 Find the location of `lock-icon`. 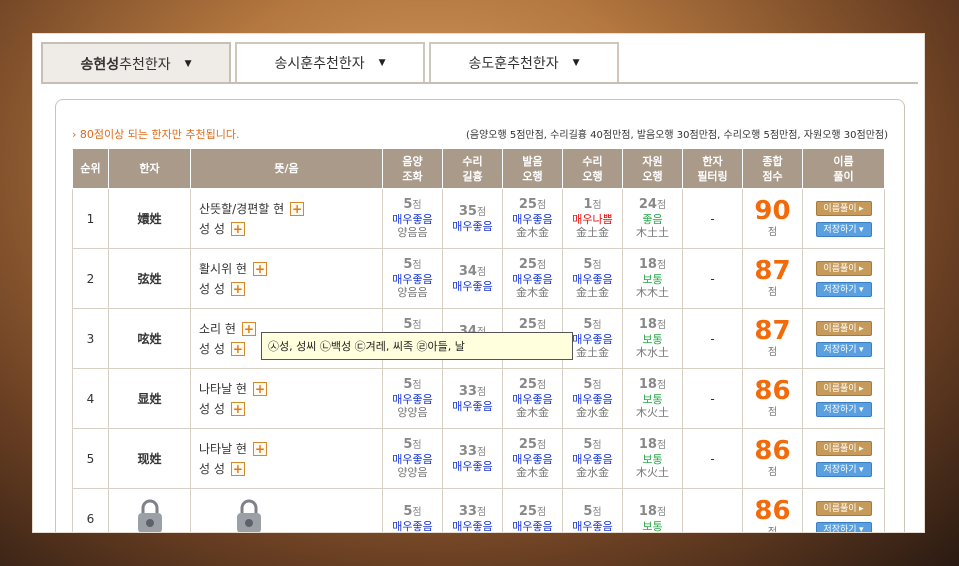

lock-icon is located at coordinates (249, 514).